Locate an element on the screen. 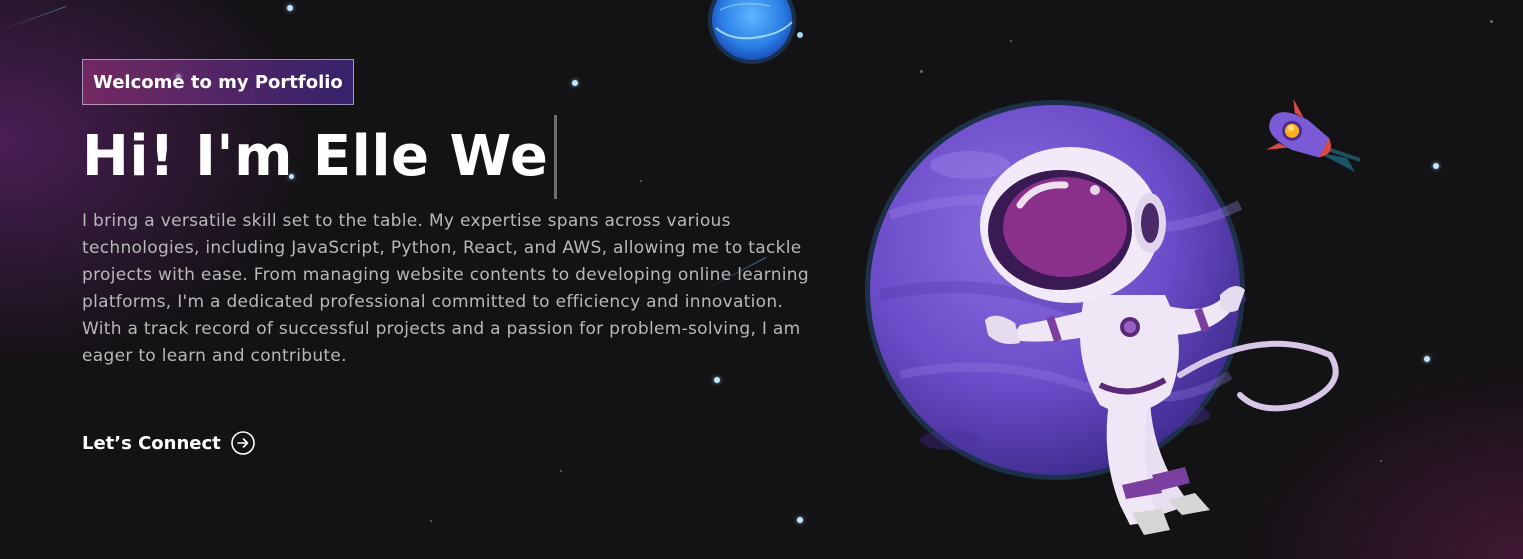 This screenshot has height=559, width=1523. hero-headline: Hi! I'm Elle We is located at coordinates (320, 157).